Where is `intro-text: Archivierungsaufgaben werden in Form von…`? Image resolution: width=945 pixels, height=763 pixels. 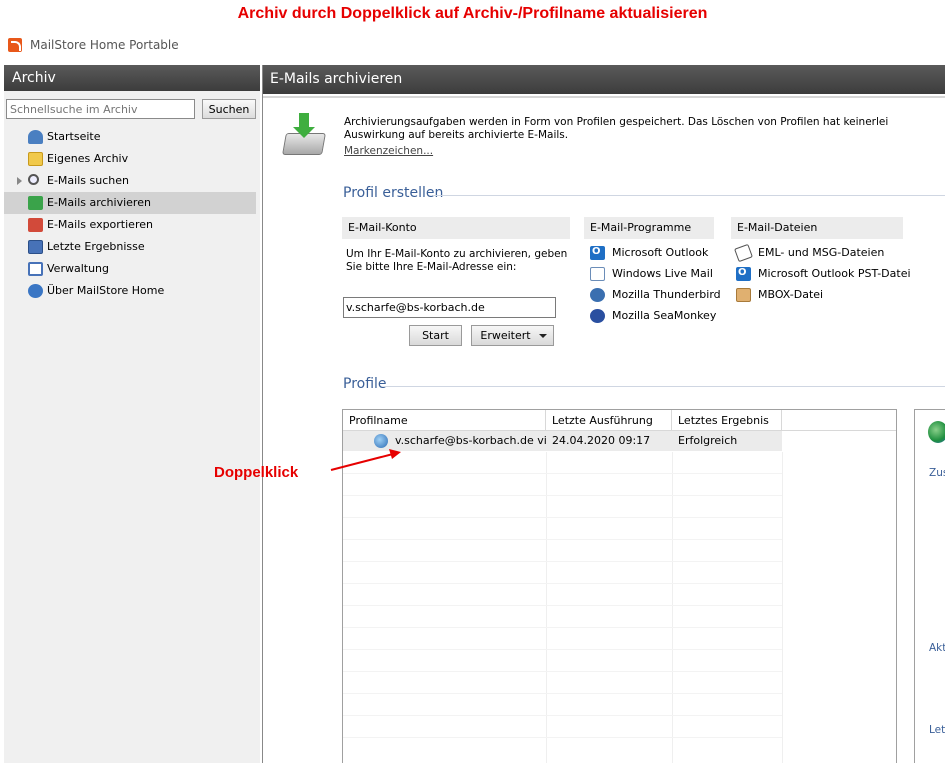 intro-text: Archivierungsaufgaben werden in Form von… is located at coordinates (616, 128).